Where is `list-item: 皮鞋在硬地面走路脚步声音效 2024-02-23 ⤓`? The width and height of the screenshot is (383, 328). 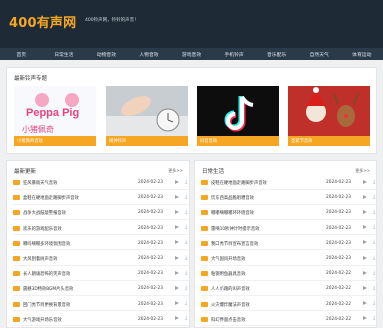 list-item: 皮鞋在硬地面走路脚步声音效 2024-02-23 ⤓ is located at coordinates (289, 183).